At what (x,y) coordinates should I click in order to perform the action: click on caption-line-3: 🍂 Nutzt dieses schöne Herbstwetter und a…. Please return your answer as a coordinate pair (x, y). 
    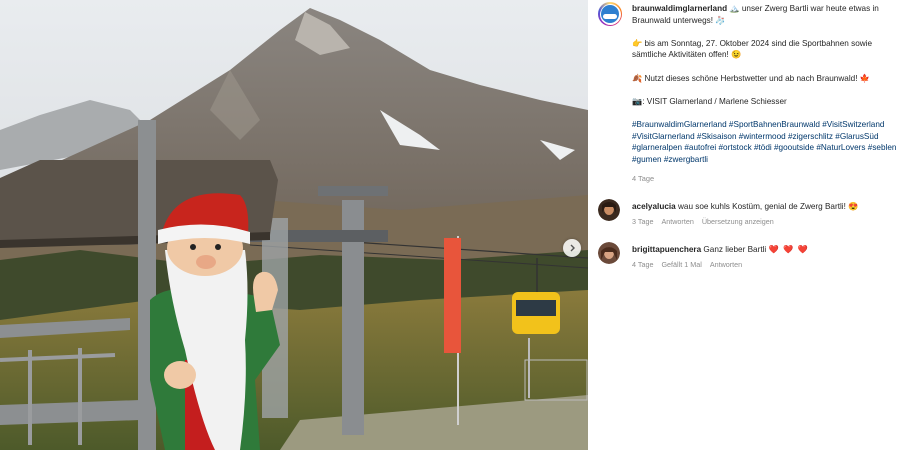
    Looking at the image, I should click on (751, 78).